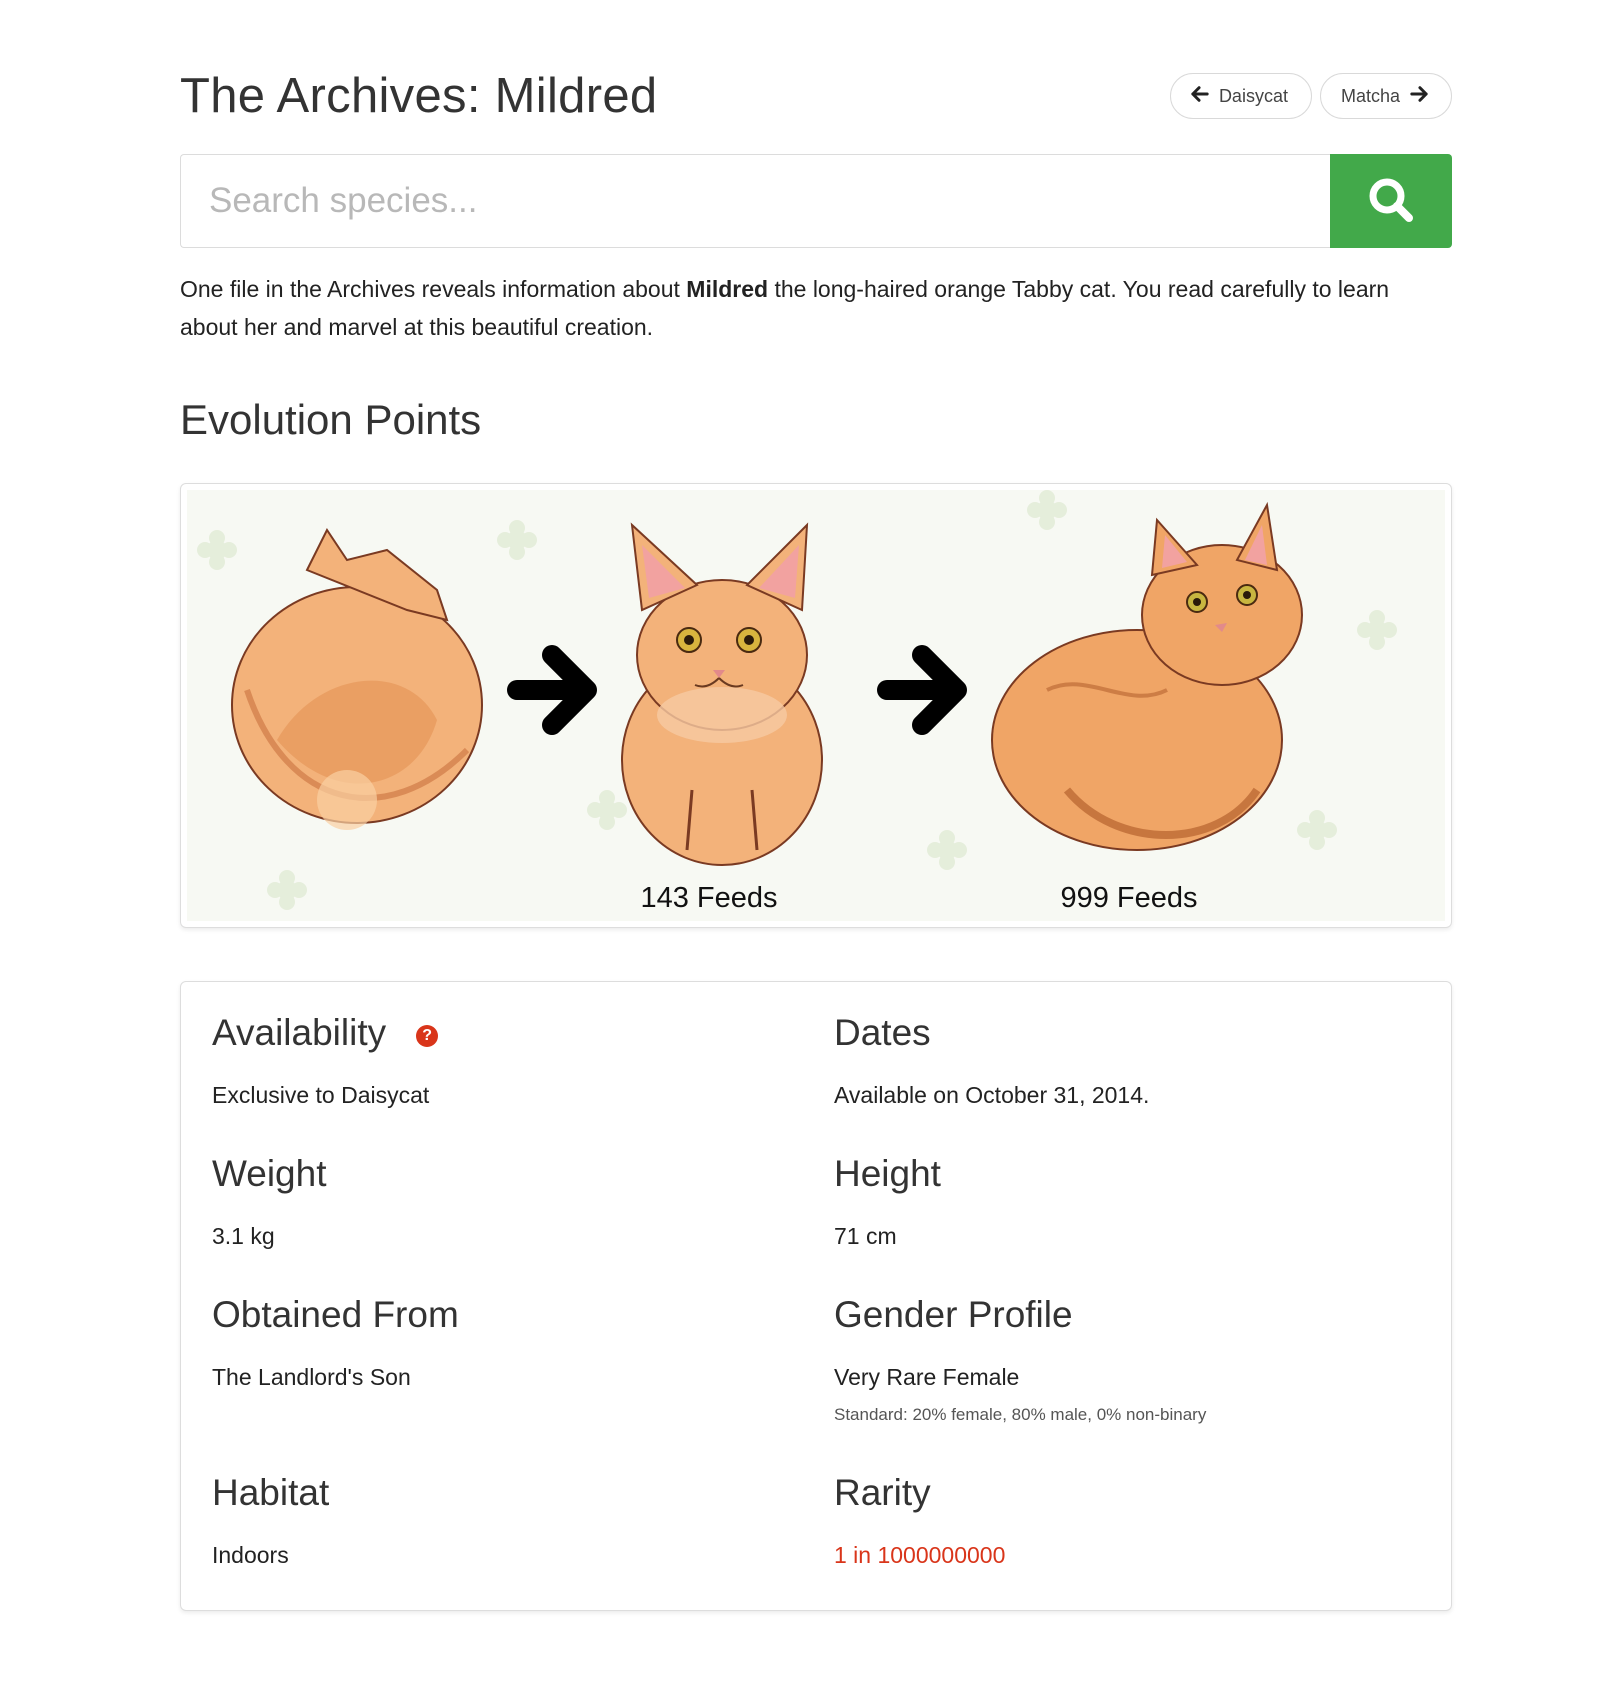 This screenshot has height=1700, width=1616. I want to click on weight-value: 3.1 kg, so click(243, 1236).